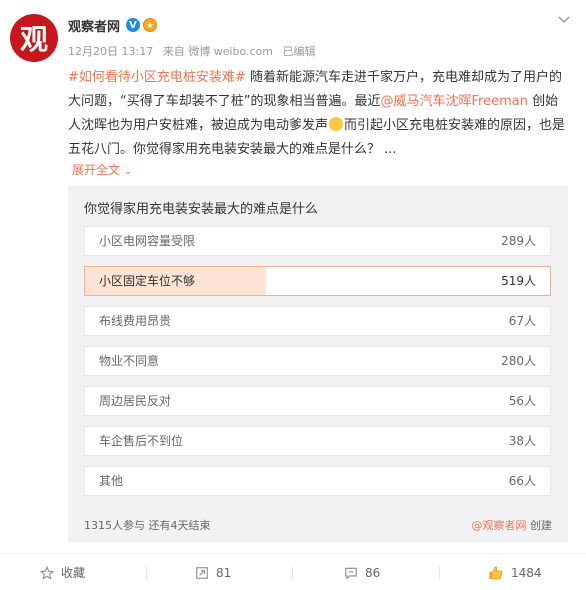  What do you see at coordinates (564, 20) in the screenshot?
I see `more-chevron-icon` at bounding box center [564, 20].